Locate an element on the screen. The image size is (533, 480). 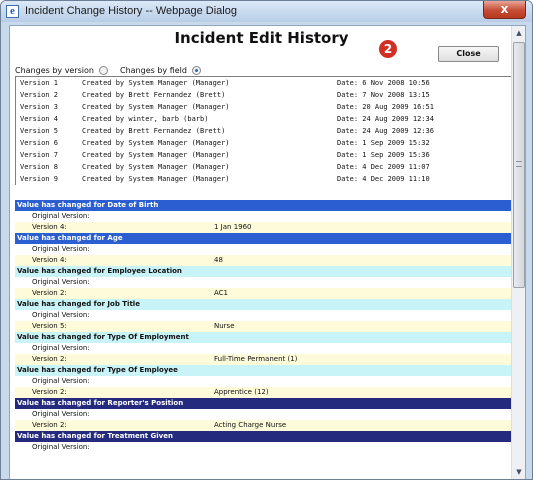
change-header: Value has changed for Employee Location is located at coordinates (263, 271).